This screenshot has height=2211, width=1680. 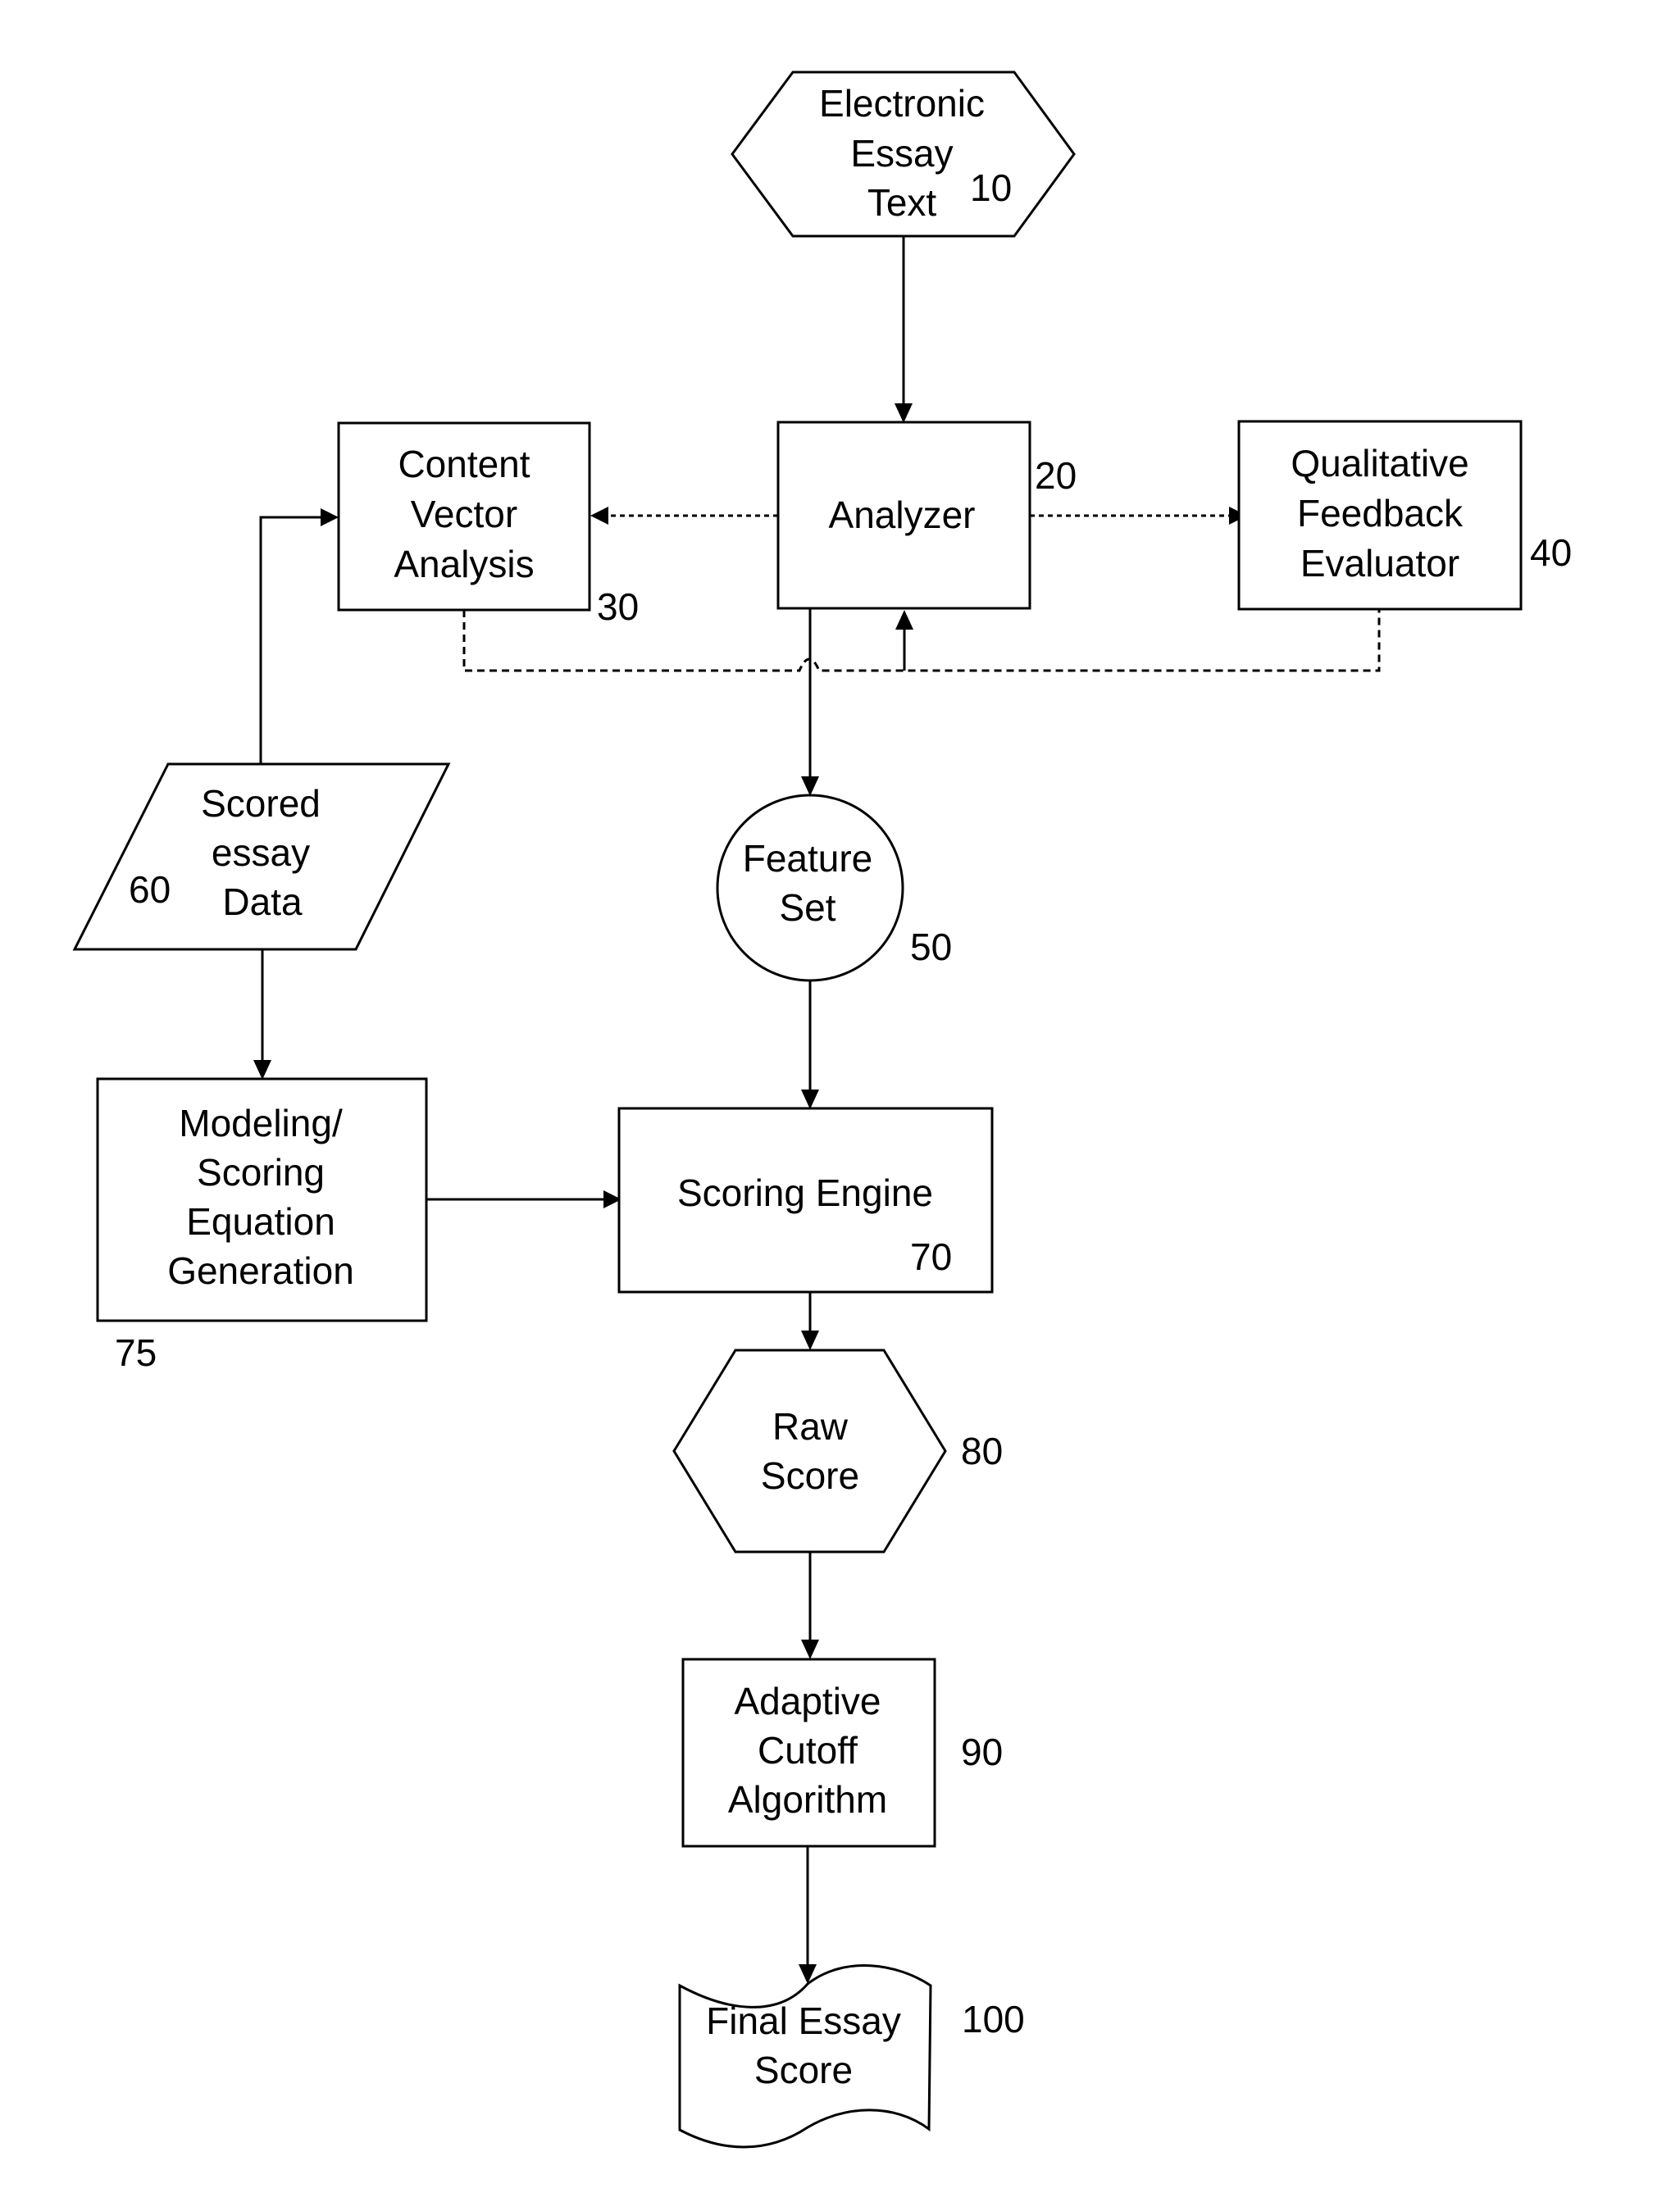 I want to click on edge-feature-to-scoring, so click(x=810, y=1044).